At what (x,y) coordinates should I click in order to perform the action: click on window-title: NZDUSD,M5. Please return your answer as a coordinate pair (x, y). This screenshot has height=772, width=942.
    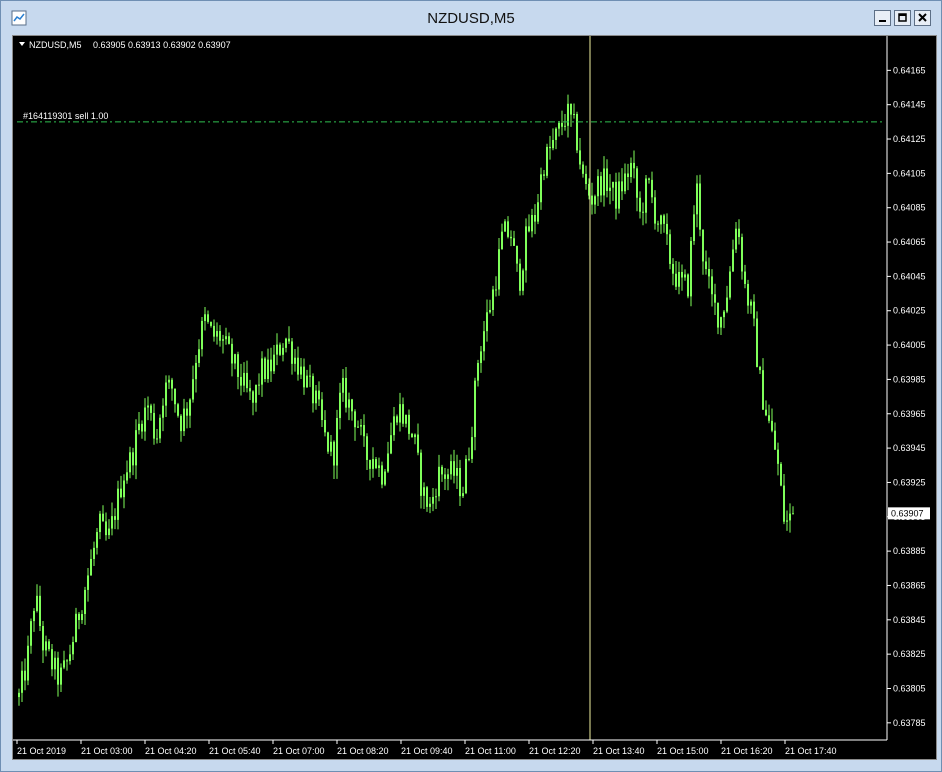
    Looking at the image, I should click on (471, 18).